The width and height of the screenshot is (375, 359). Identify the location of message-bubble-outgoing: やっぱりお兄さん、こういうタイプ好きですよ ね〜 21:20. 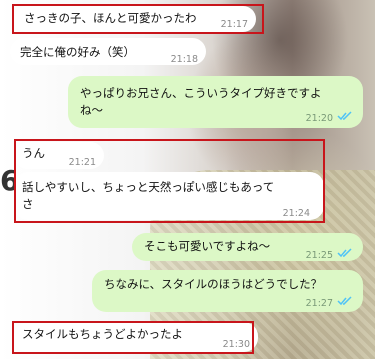
(215, 102).